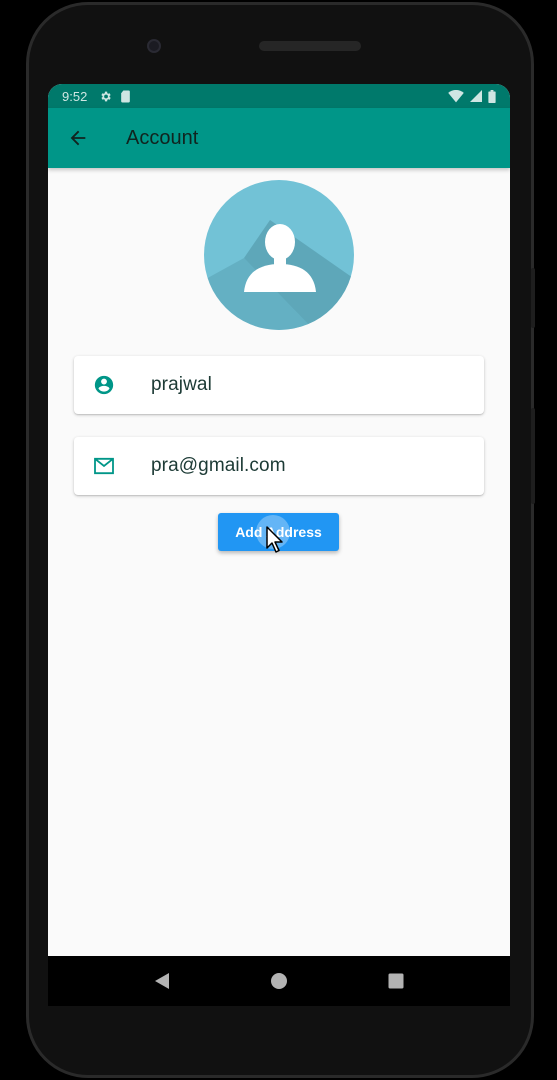 The height and width of the screenshot is (1080, 557). I want to click on power-button, so click(533, 298).